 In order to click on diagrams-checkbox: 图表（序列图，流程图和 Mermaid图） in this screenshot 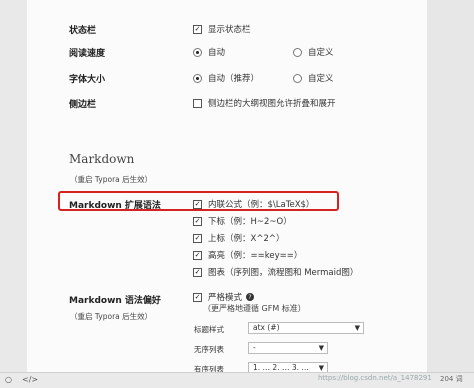, I will do `click(275, 272)`.